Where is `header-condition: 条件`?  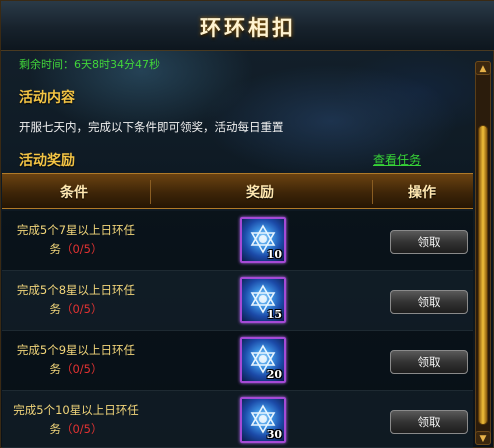 header-condition: 条件 is located at coordinates (74, 193).